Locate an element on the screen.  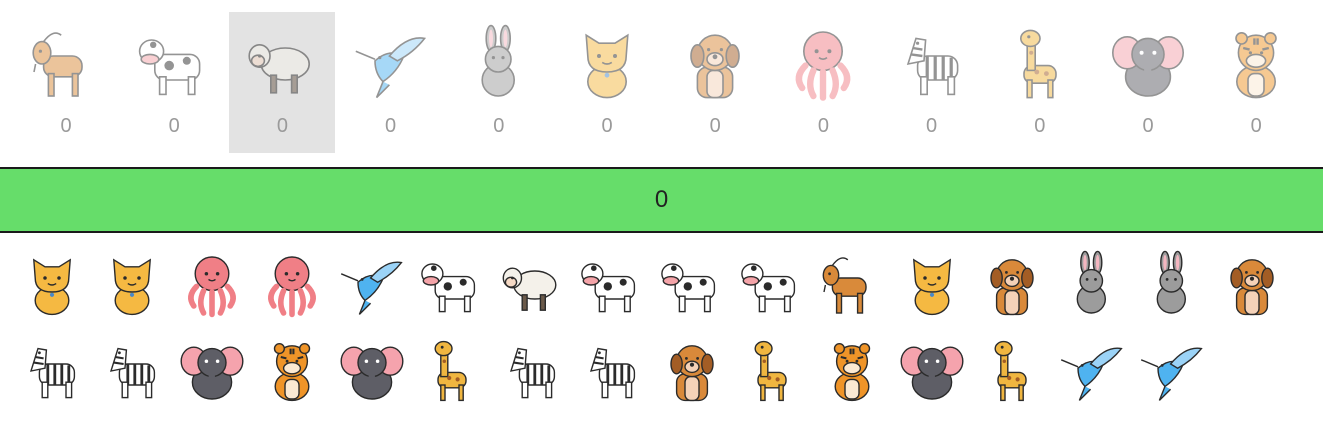
slot-dog: 0 is located at coordinates (715, 82).